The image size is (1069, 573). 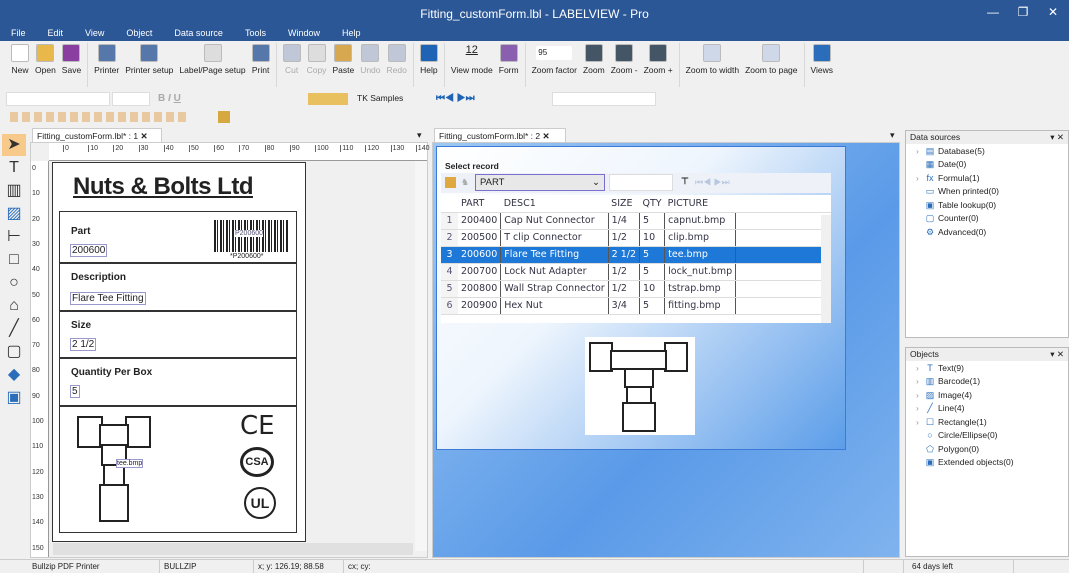 I want to click on size-value-field: 2 1/2, so click(x=83, y=344).